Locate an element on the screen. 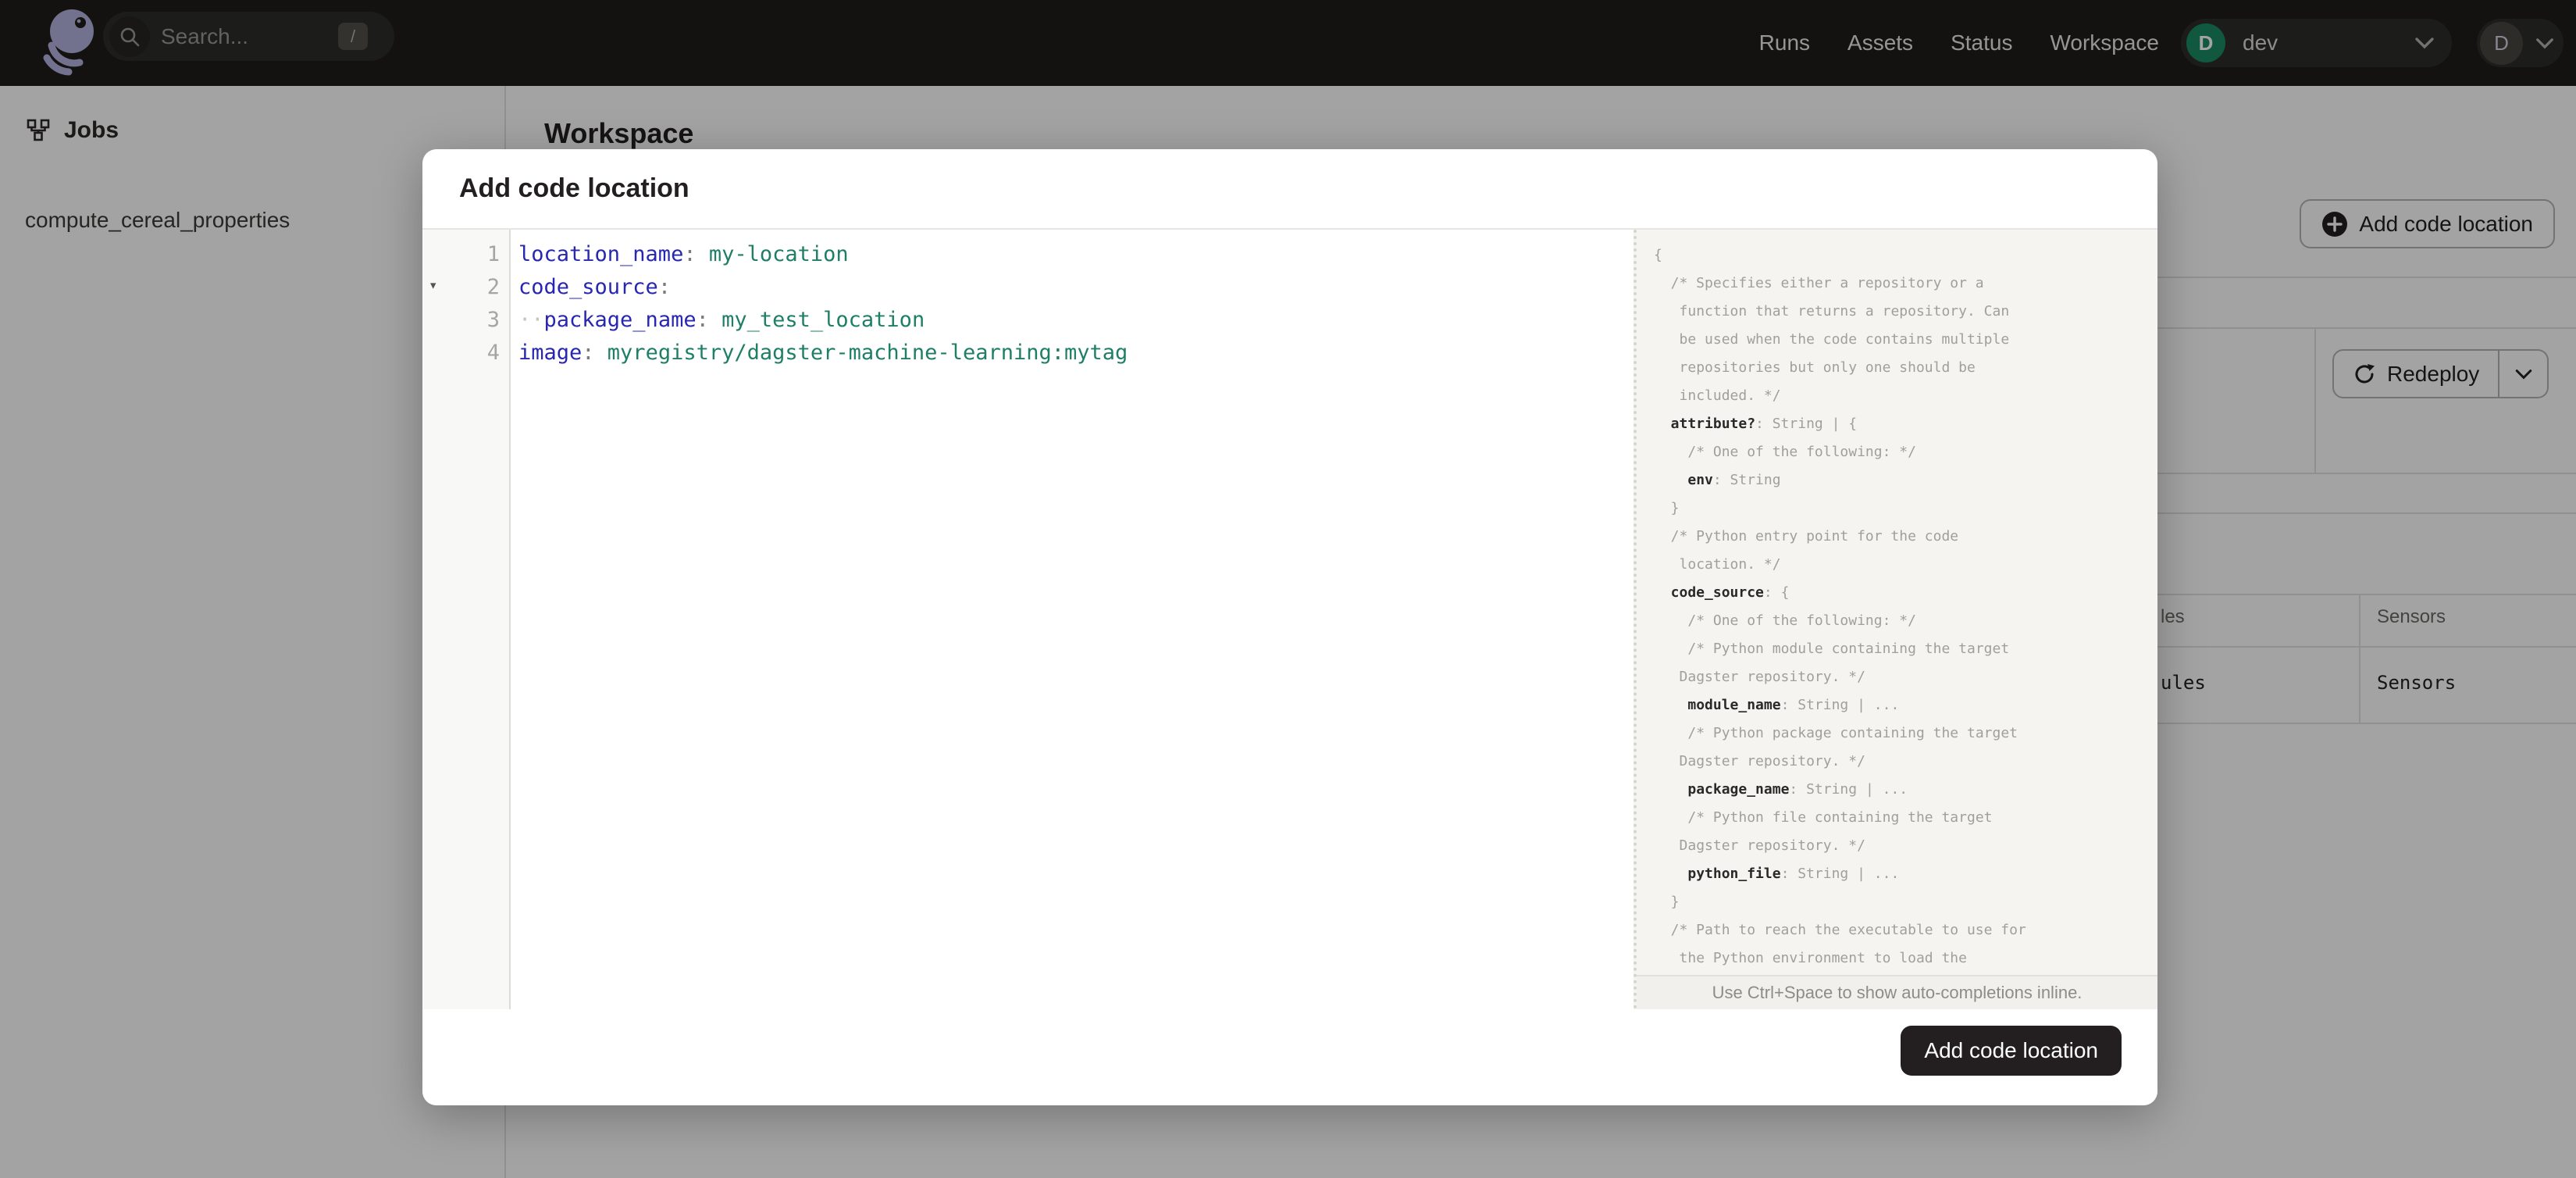 Image resolution: width=2576 pixels, height=1178 pixels. schema-line: /* Python file containing the target is located at coordinates (1840, 818).